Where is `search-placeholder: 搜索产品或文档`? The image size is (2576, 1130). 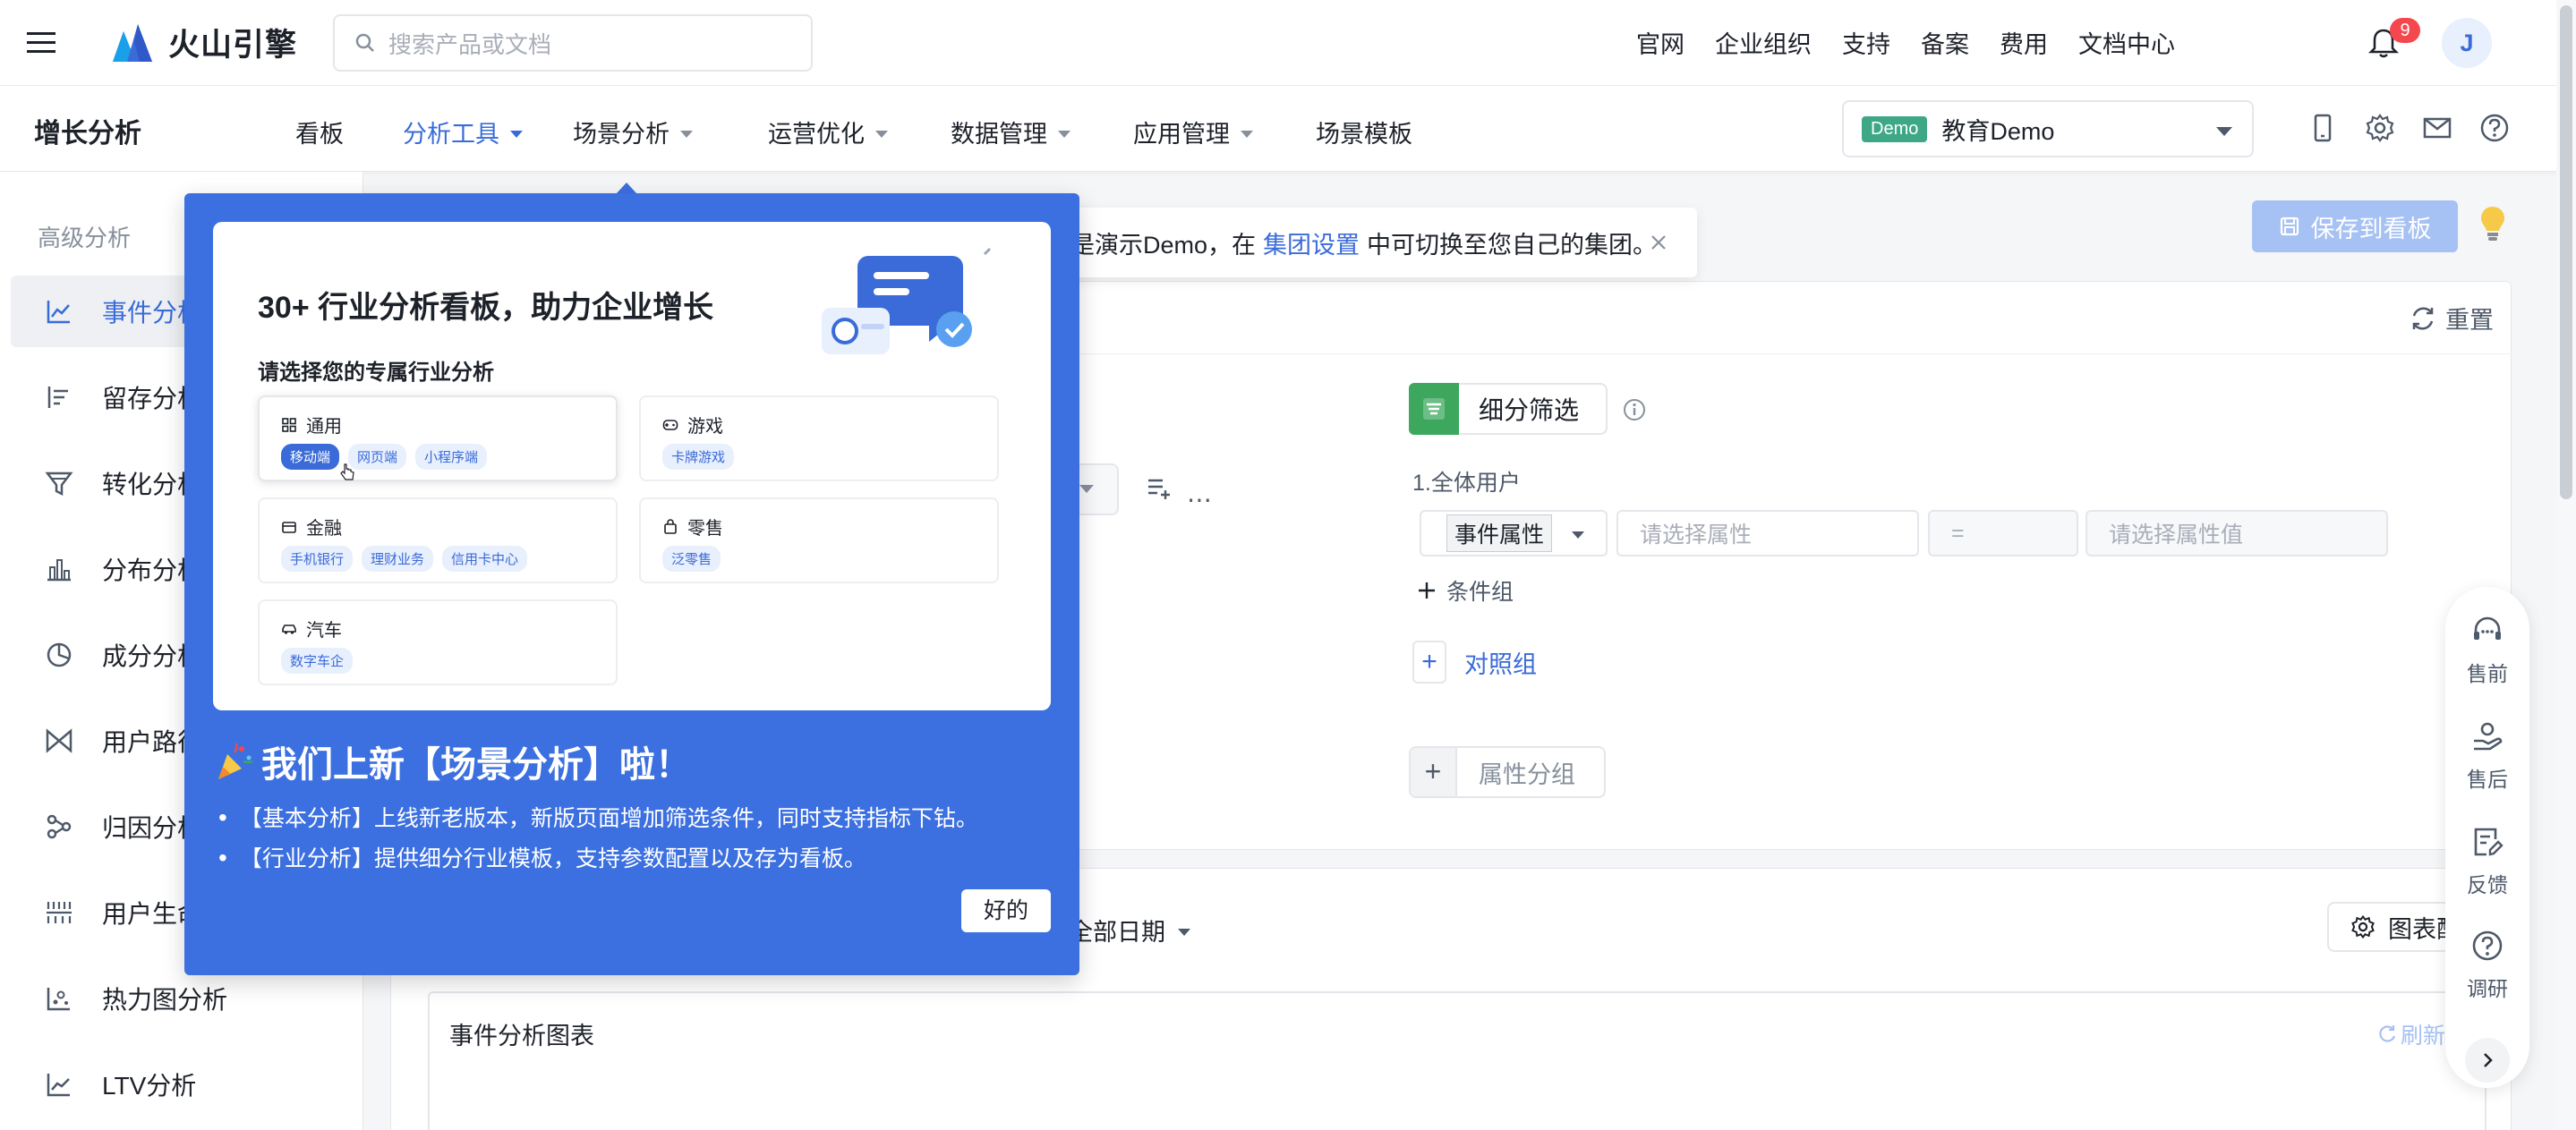 search-placeholder: 搜索产品或文档 is located at coordinates (470, 44).